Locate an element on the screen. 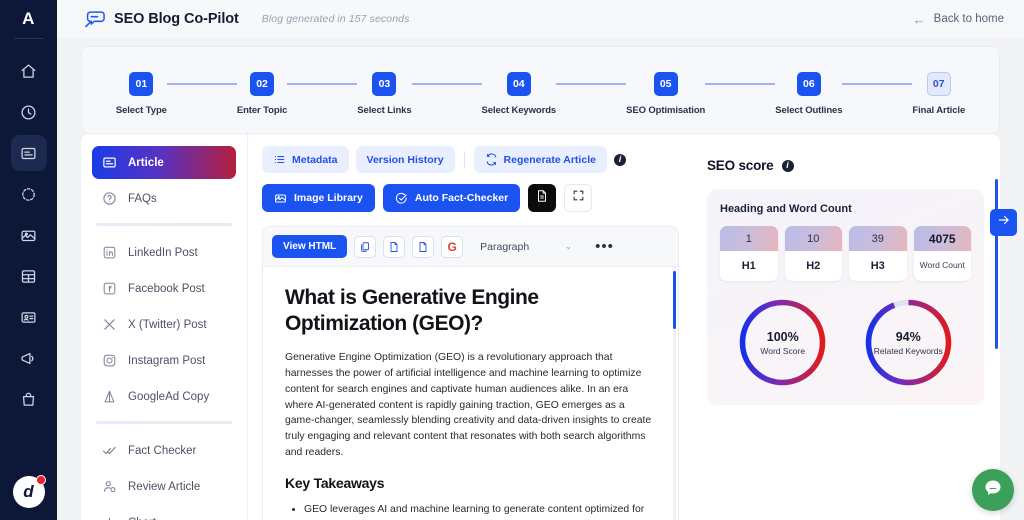  sidebar-item-x-twitter-post: X (Twitter) Post is located at coordinates (164, 324).